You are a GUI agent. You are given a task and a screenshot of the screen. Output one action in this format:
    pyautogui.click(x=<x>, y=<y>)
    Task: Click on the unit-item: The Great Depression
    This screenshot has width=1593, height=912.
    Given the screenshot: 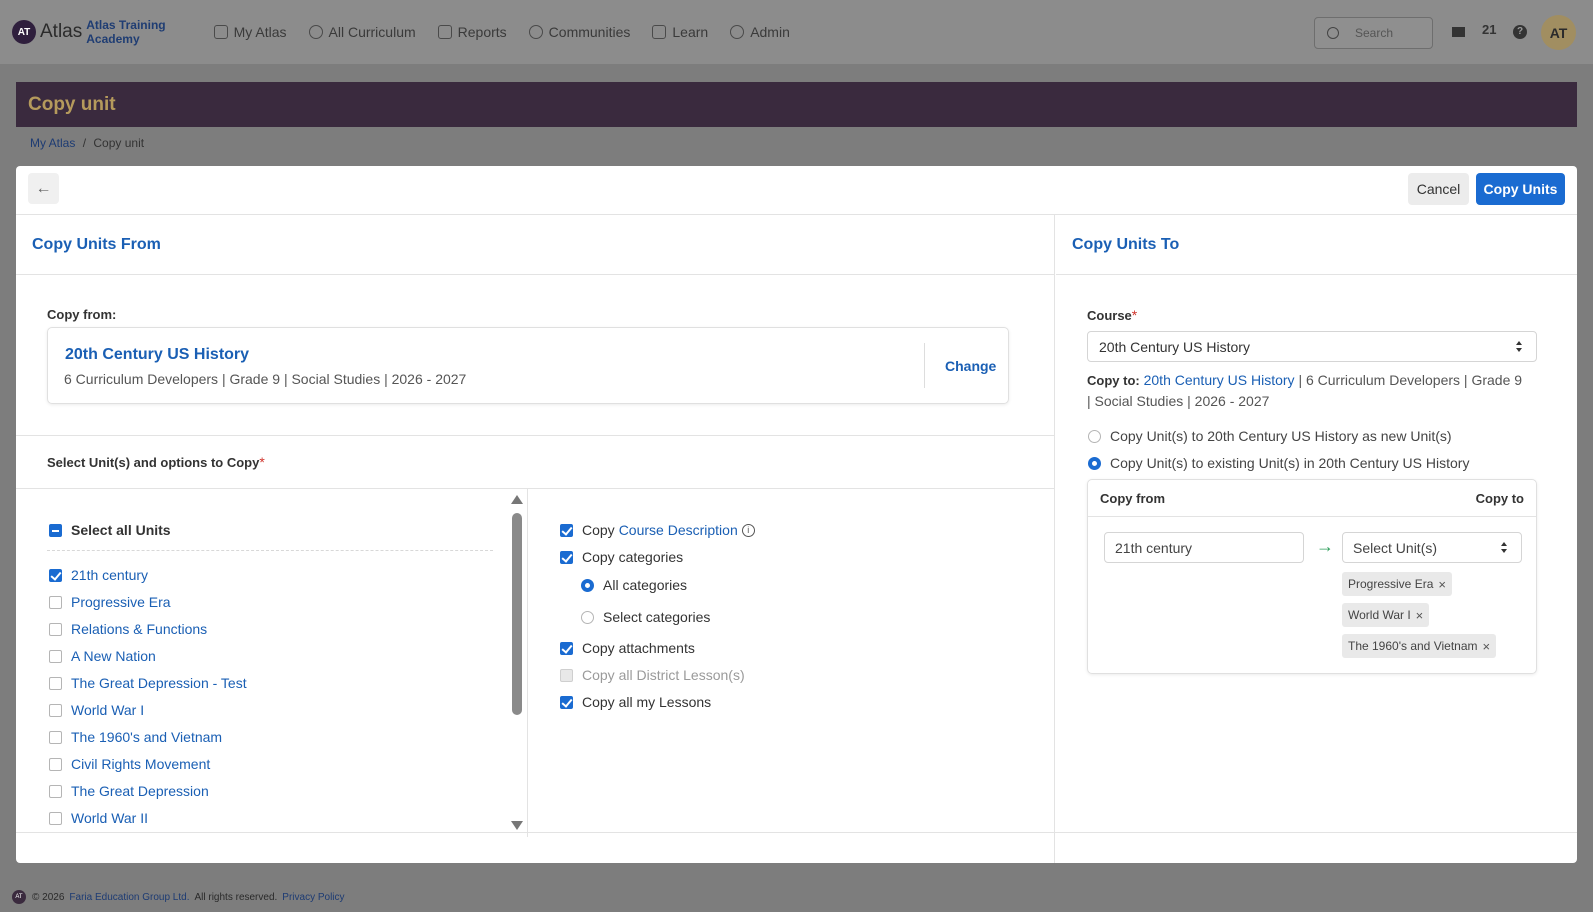 What is the action you would take?
    pyautogui.click(x=129, y=791)
    